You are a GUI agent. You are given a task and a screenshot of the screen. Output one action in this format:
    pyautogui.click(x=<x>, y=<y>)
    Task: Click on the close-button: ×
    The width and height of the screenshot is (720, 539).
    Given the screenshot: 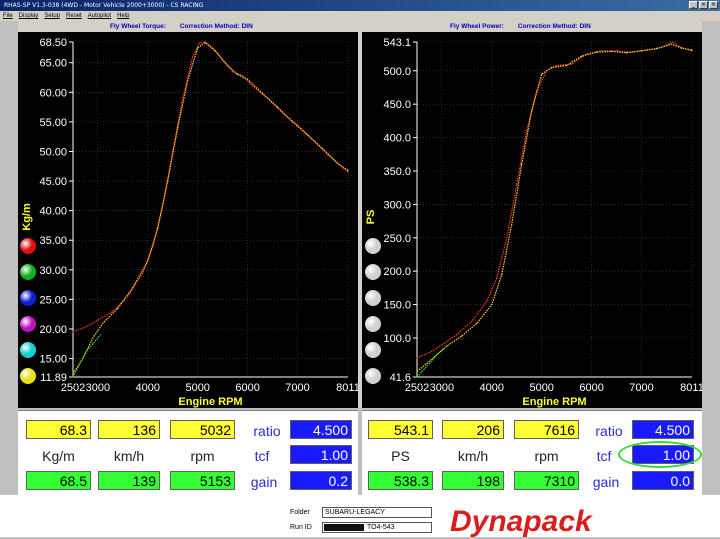 What is the action you would take?
    pyautogui.click(x=713, y=5)
    